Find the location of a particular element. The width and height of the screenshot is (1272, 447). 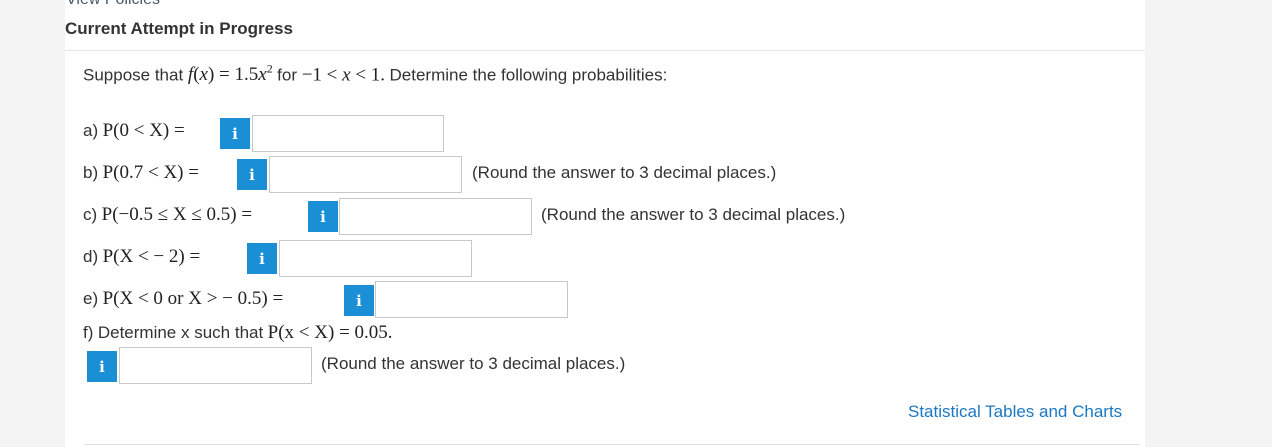

part-b-label: b) P(0.7 < X) = is located at coordinates (141, 172).